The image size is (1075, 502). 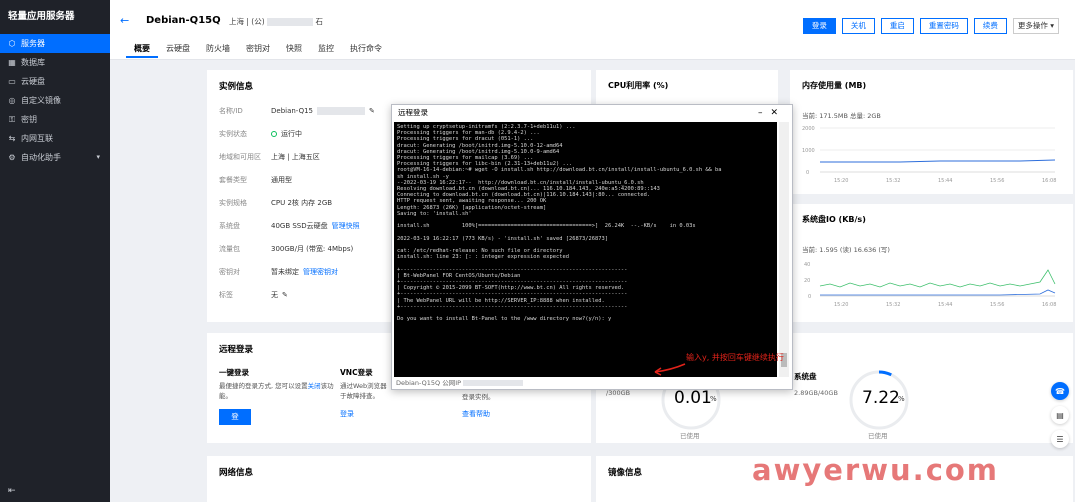 I want to click on sidebar-item-label: 自定义镜像, so click(x=41, y=100).